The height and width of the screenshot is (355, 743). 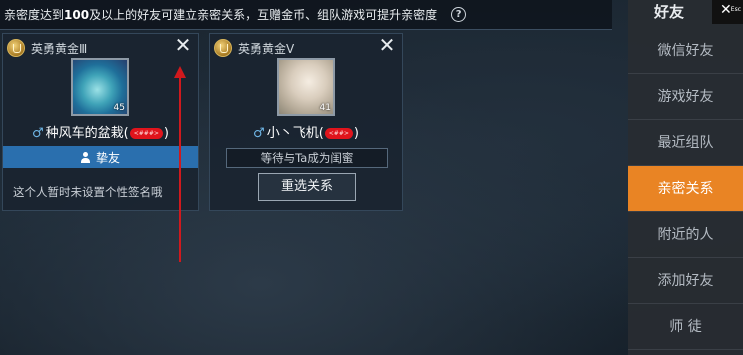 What do you see at coordinates (266, 48) in the screenshot?
I see `rank-label: 英勇黄金Ⅴ` at bounding box center [266, 48].